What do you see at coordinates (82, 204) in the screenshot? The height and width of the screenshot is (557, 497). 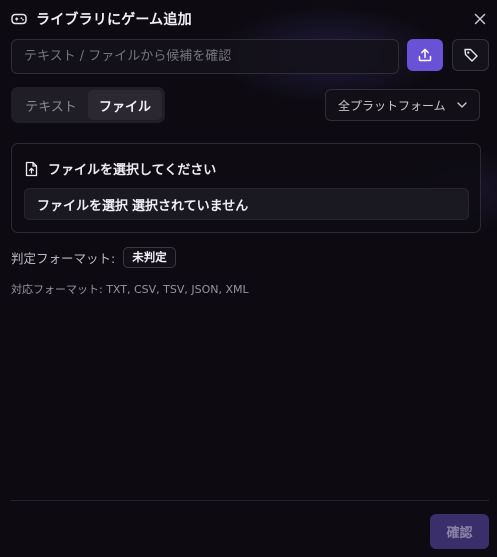 I see `choose-file-button: ファイルを選択` at bounding box center [82, 204].